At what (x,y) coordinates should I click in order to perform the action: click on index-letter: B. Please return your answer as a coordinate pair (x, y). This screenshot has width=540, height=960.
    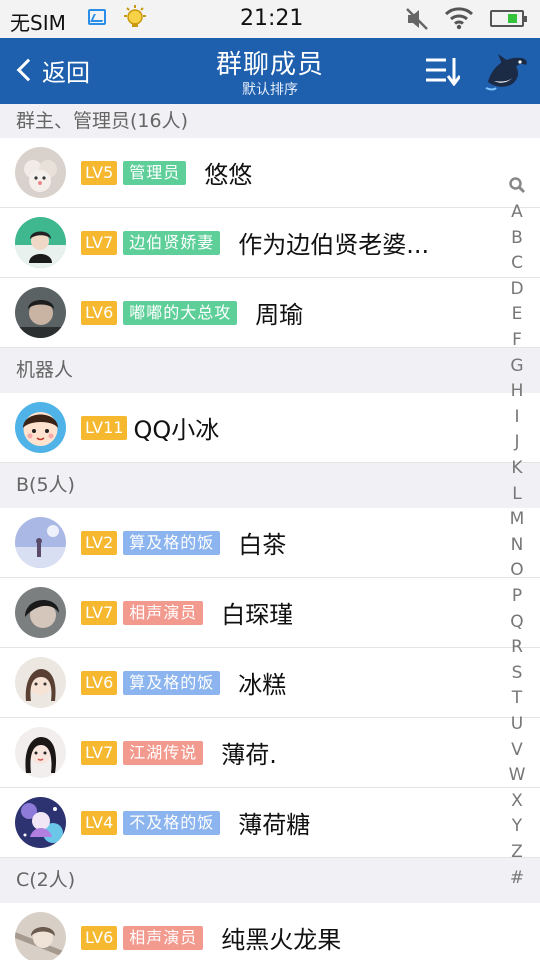
    Looking at the image, I should click on (517, 238).